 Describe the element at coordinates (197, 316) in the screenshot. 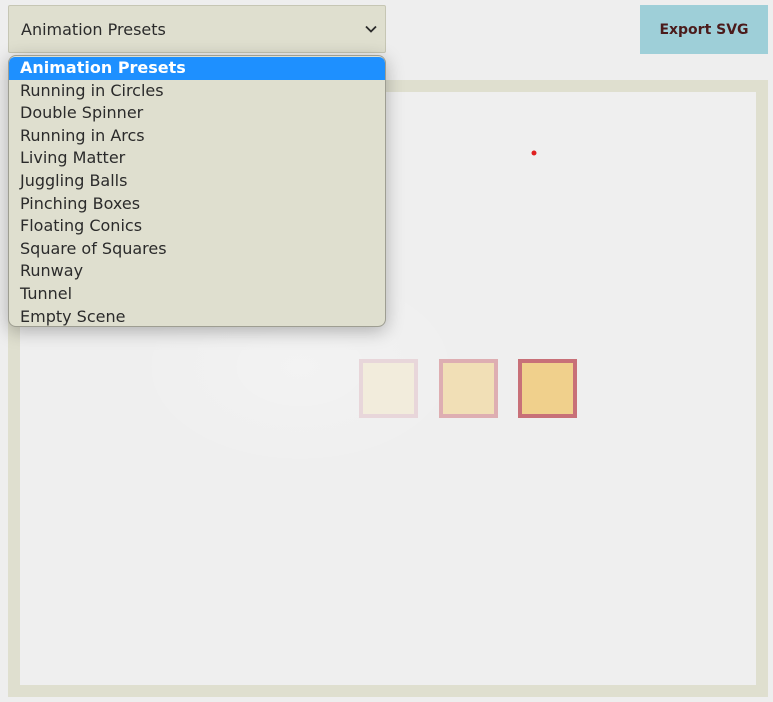

I see `option-empty-scene: Empty Scene` at that location.